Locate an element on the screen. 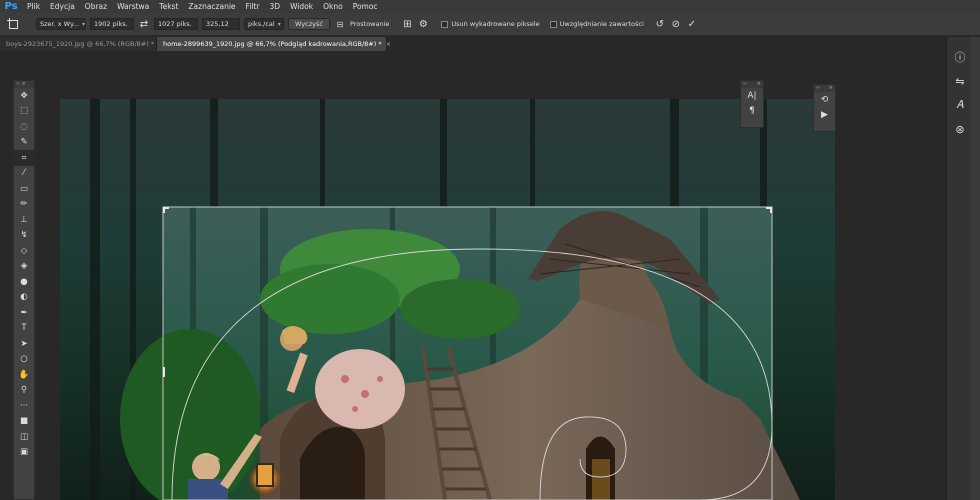 This screenshot has height=500, width=980. toolbar-collapse: ›› × is located at coordinates (24, 84).